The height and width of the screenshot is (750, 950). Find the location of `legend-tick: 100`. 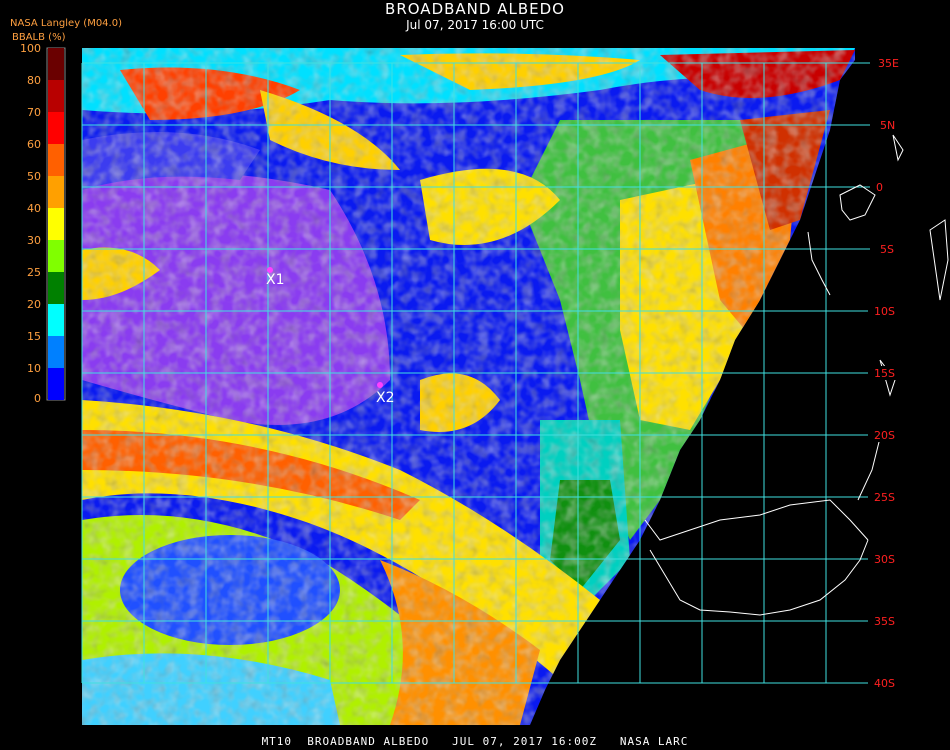

legend-tick: 100 is located at coordinates (30, 48).